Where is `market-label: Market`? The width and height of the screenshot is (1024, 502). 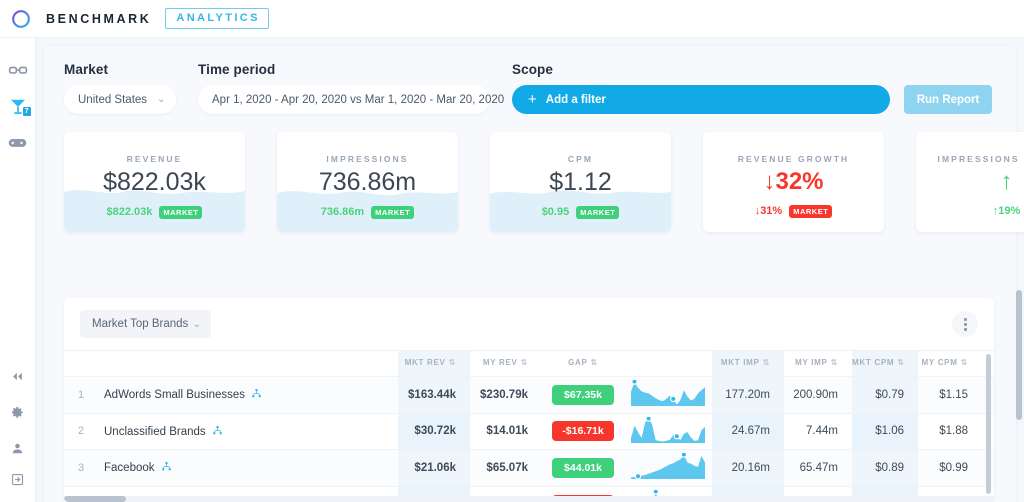
market-label: Market is located at coordinates (86, 69).